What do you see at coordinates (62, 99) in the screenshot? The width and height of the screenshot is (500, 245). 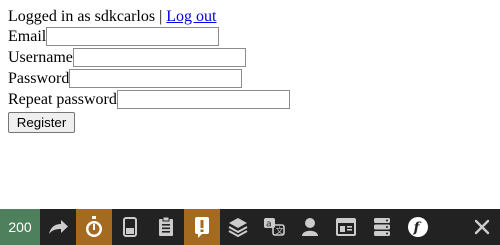 I see `repeat-password-label: Repeat password` at bounding box center [62, 99].